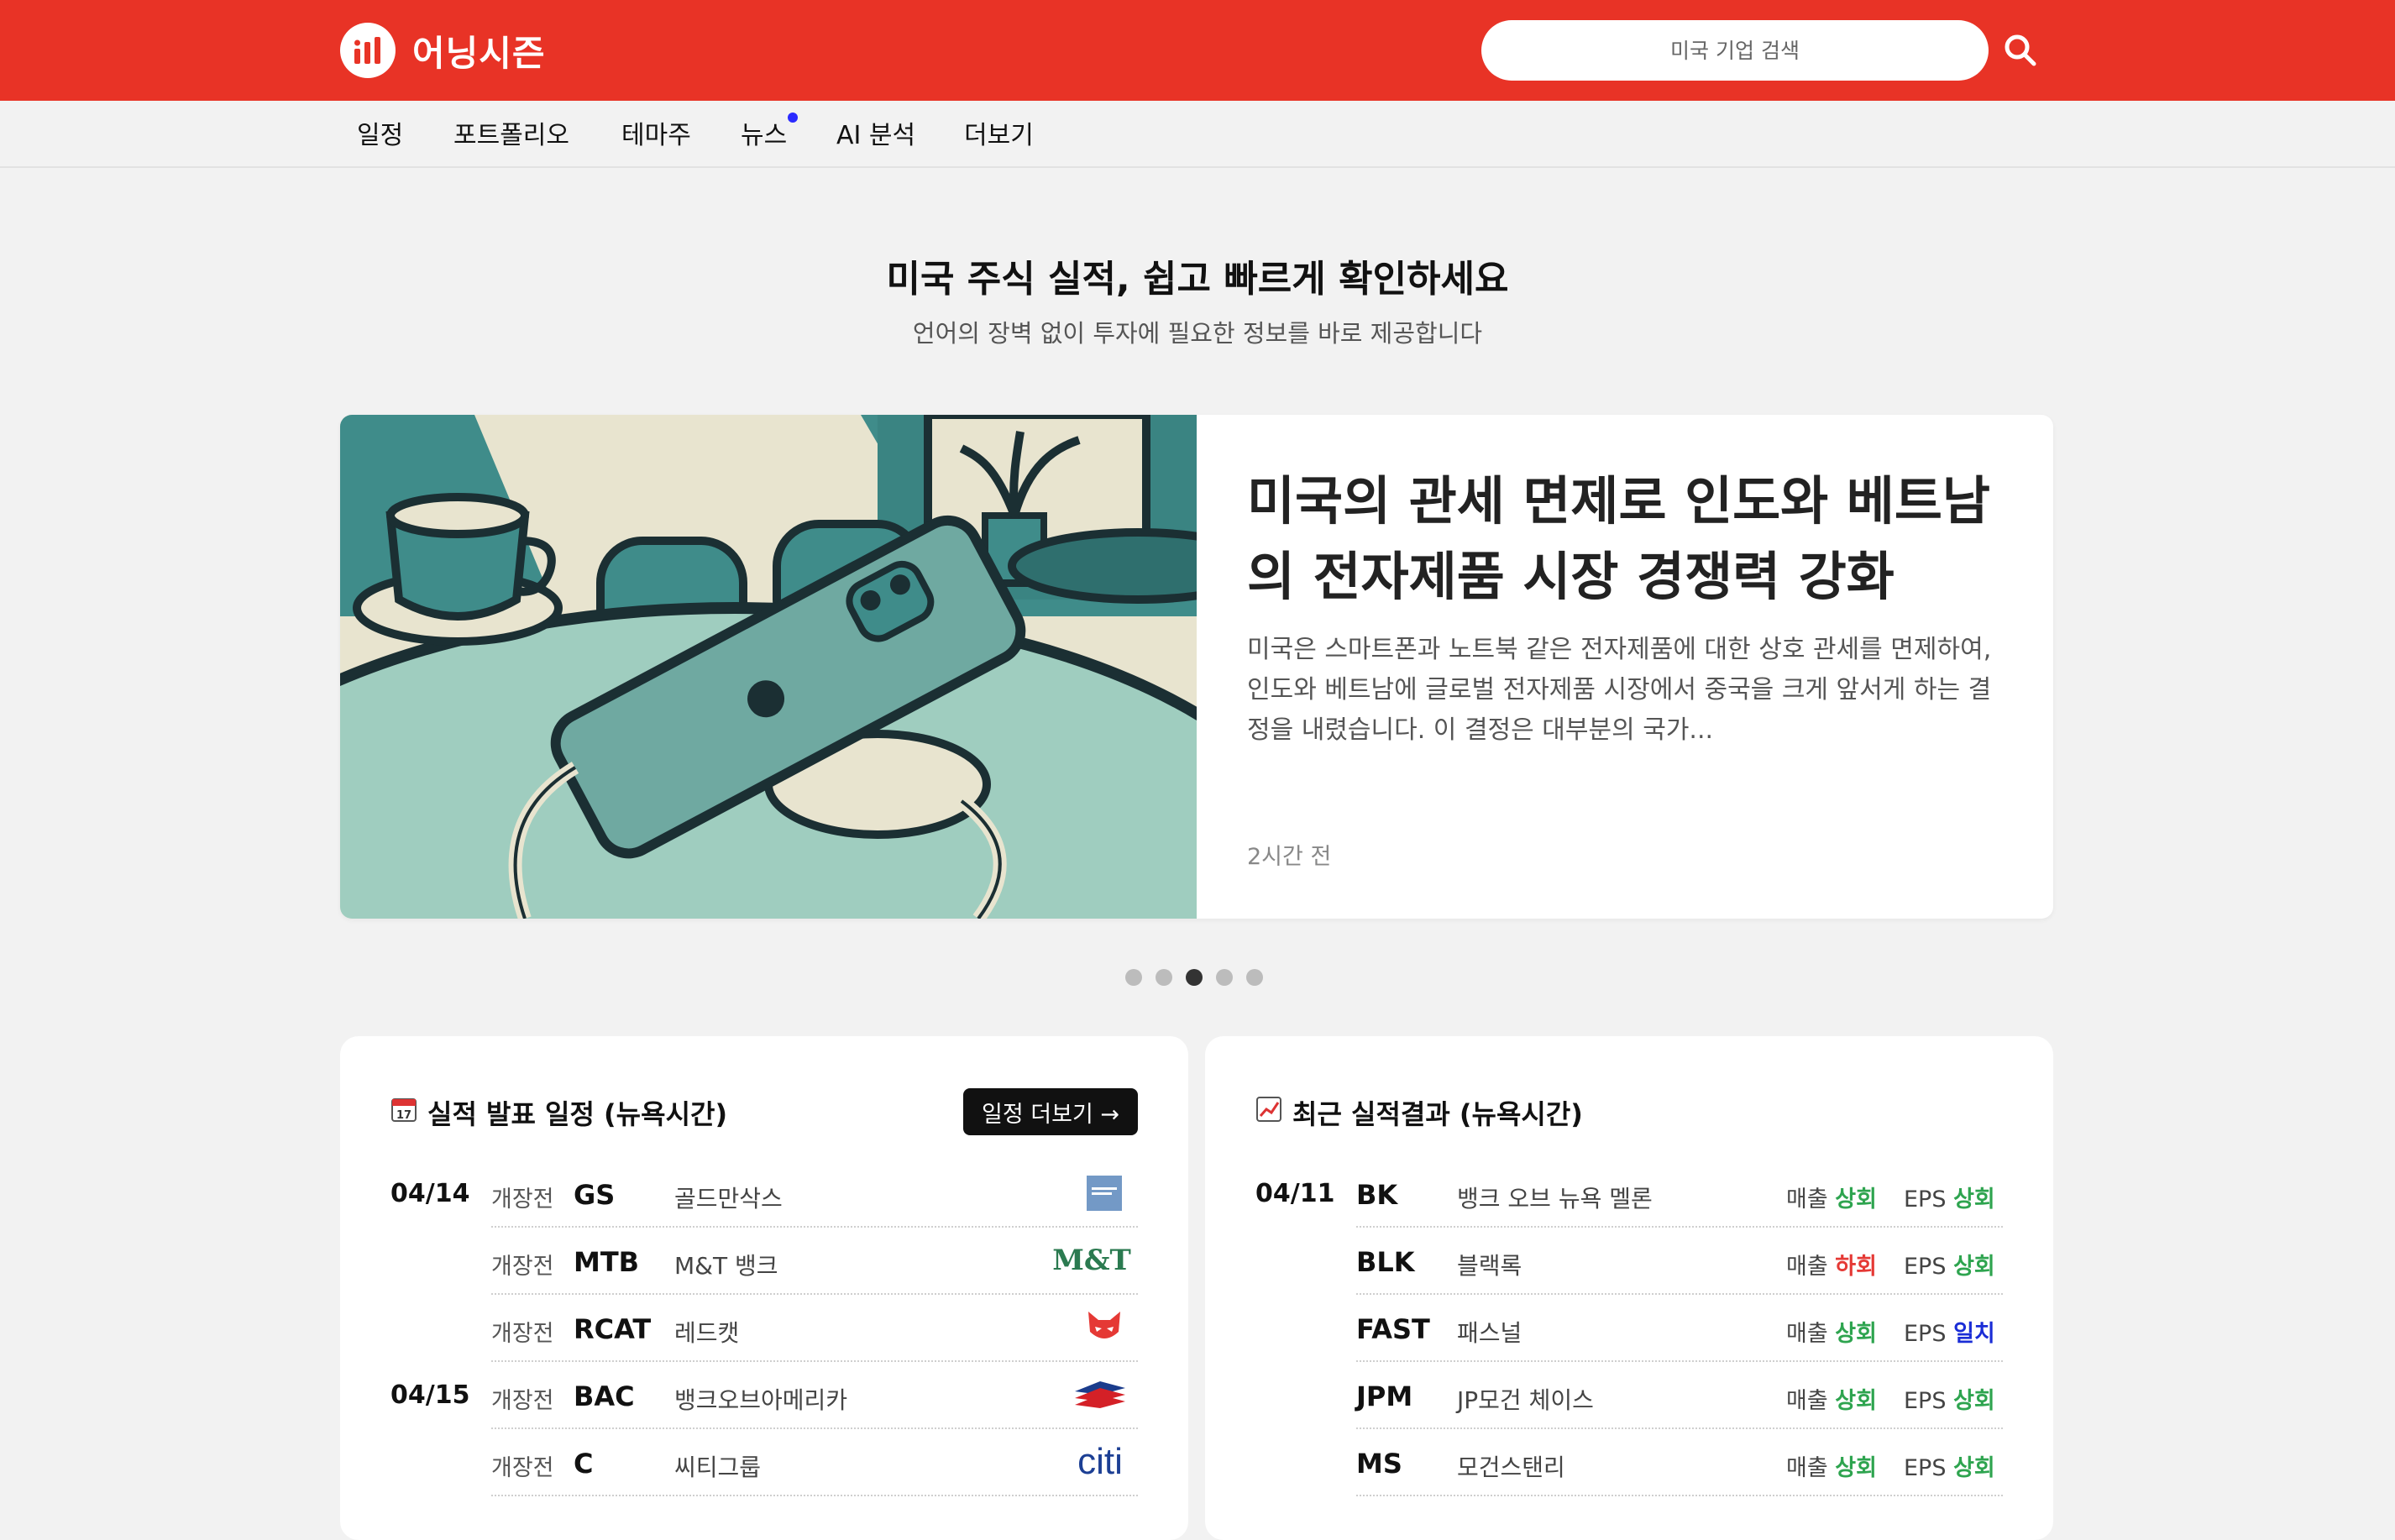  I want to click on carousel-dot-3-active, so click(1194, 977).